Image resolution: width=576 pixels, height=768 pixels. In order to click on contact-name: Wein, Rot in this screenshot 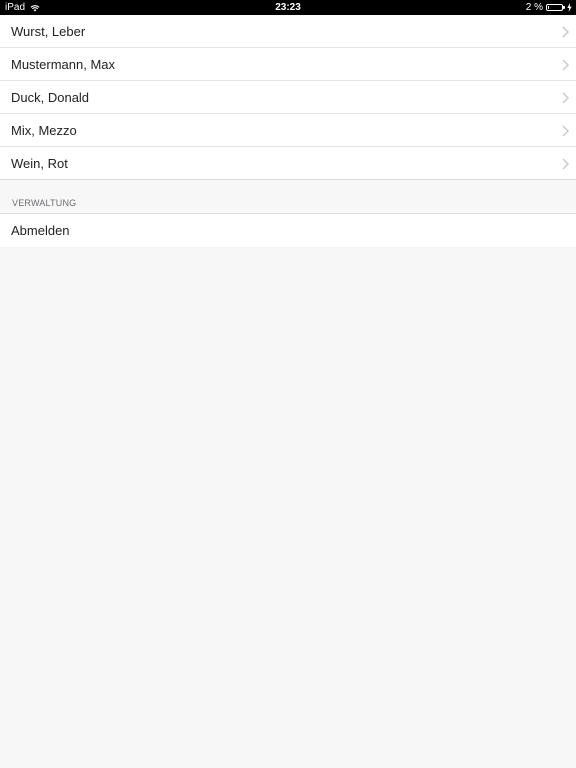, I will do `click(39, 163)`.